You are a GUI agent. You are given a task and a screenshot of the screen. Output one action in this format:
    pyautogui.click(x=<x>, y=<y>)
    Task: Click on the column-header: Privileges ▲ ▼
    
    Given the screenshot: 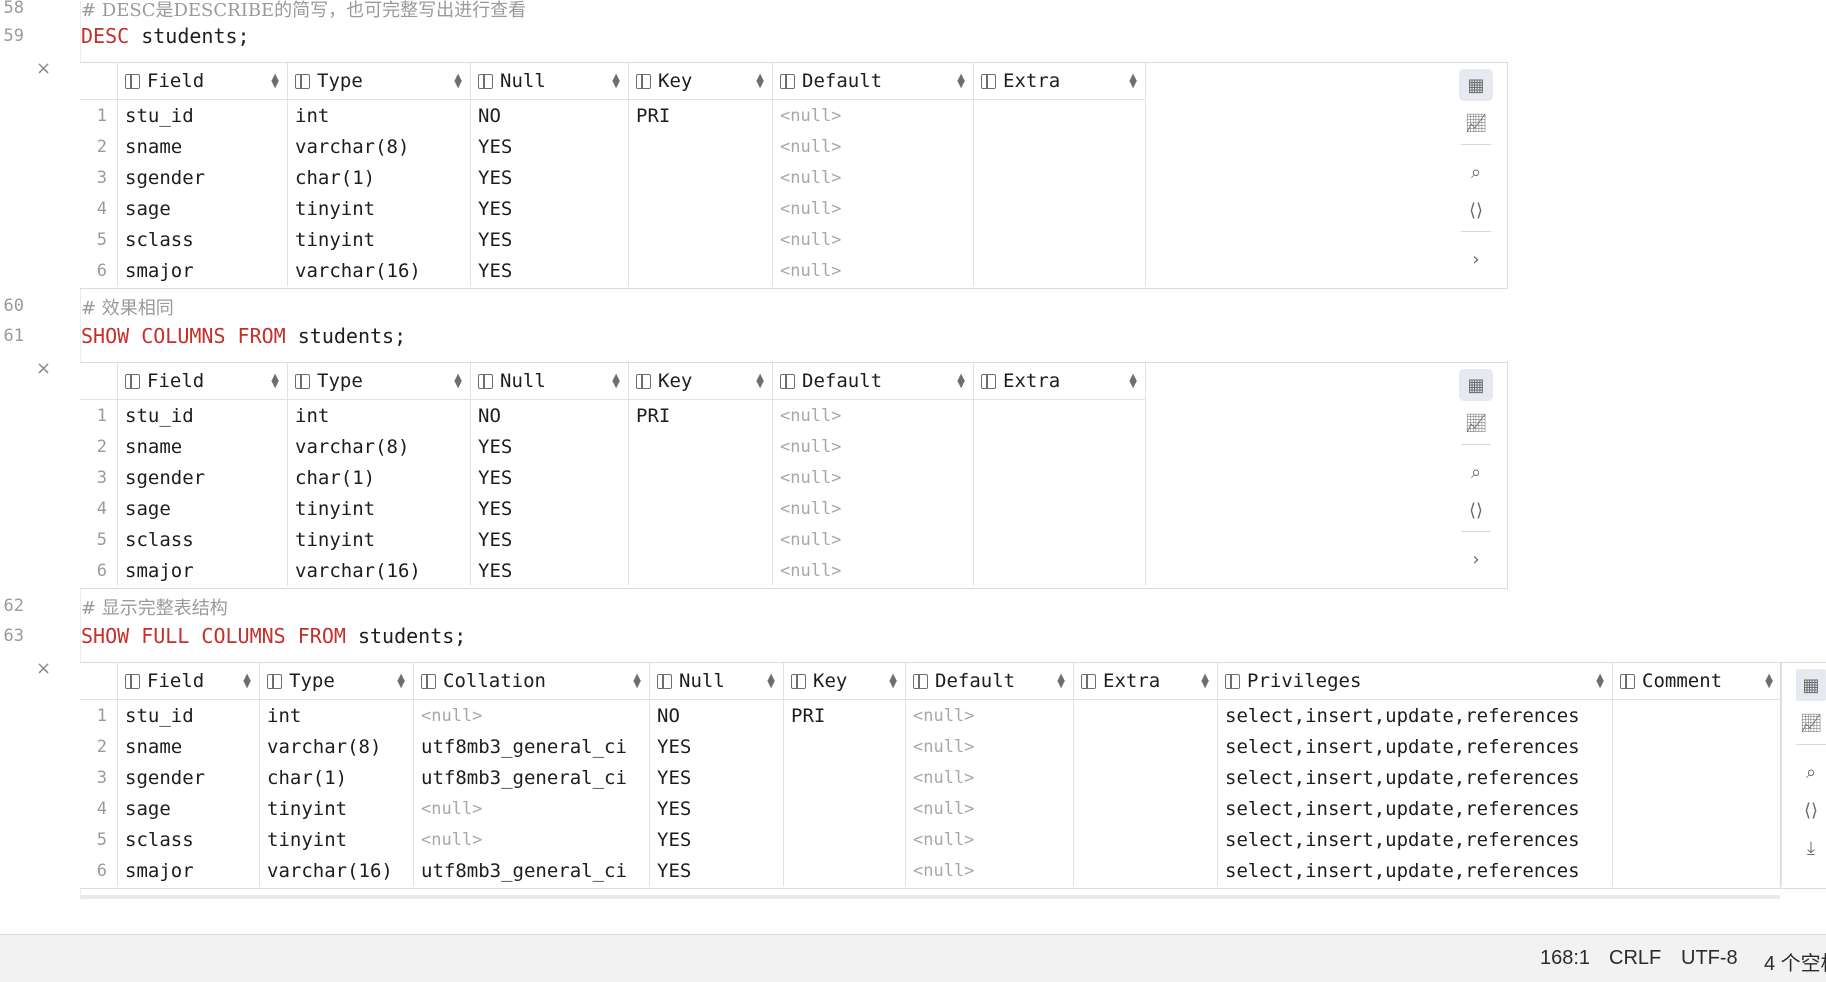 What is the action you would take?
    pyautogui.click(x=1415, y=681)
    